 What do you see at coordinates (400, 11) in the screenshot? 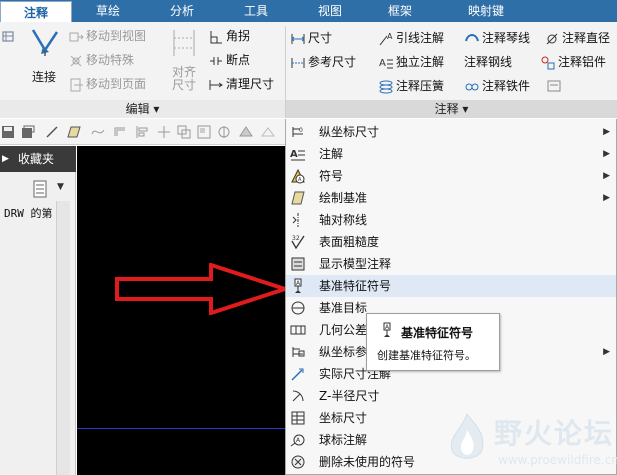
I see `tab-frame: 框架` at bounding box center [400, 11].